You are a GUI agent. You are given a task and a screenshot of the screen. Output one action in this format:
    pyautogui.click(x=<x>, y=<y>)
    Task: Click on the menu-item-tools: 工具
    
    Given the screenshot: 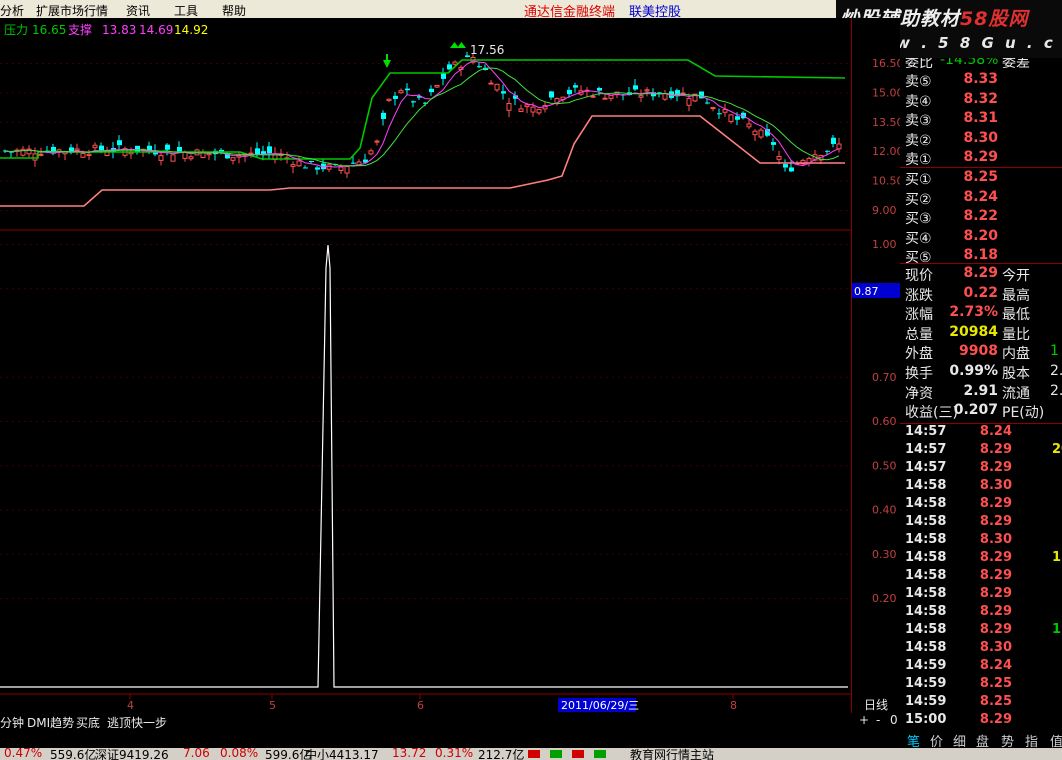 What is the action you would take?
    pyautogui.click(x=186, y=10)
    